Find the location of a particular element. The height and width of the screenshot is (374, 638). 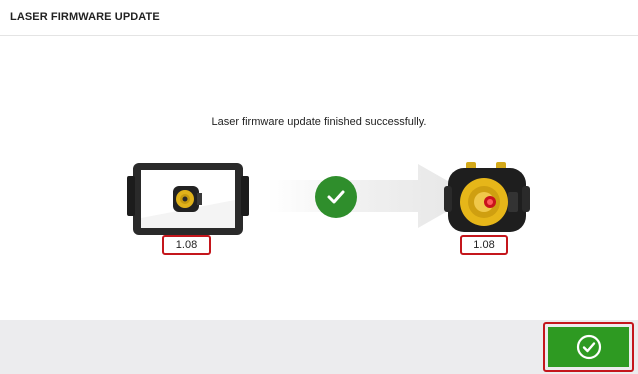

check-circle-icon is located at coordinates (588, 347).